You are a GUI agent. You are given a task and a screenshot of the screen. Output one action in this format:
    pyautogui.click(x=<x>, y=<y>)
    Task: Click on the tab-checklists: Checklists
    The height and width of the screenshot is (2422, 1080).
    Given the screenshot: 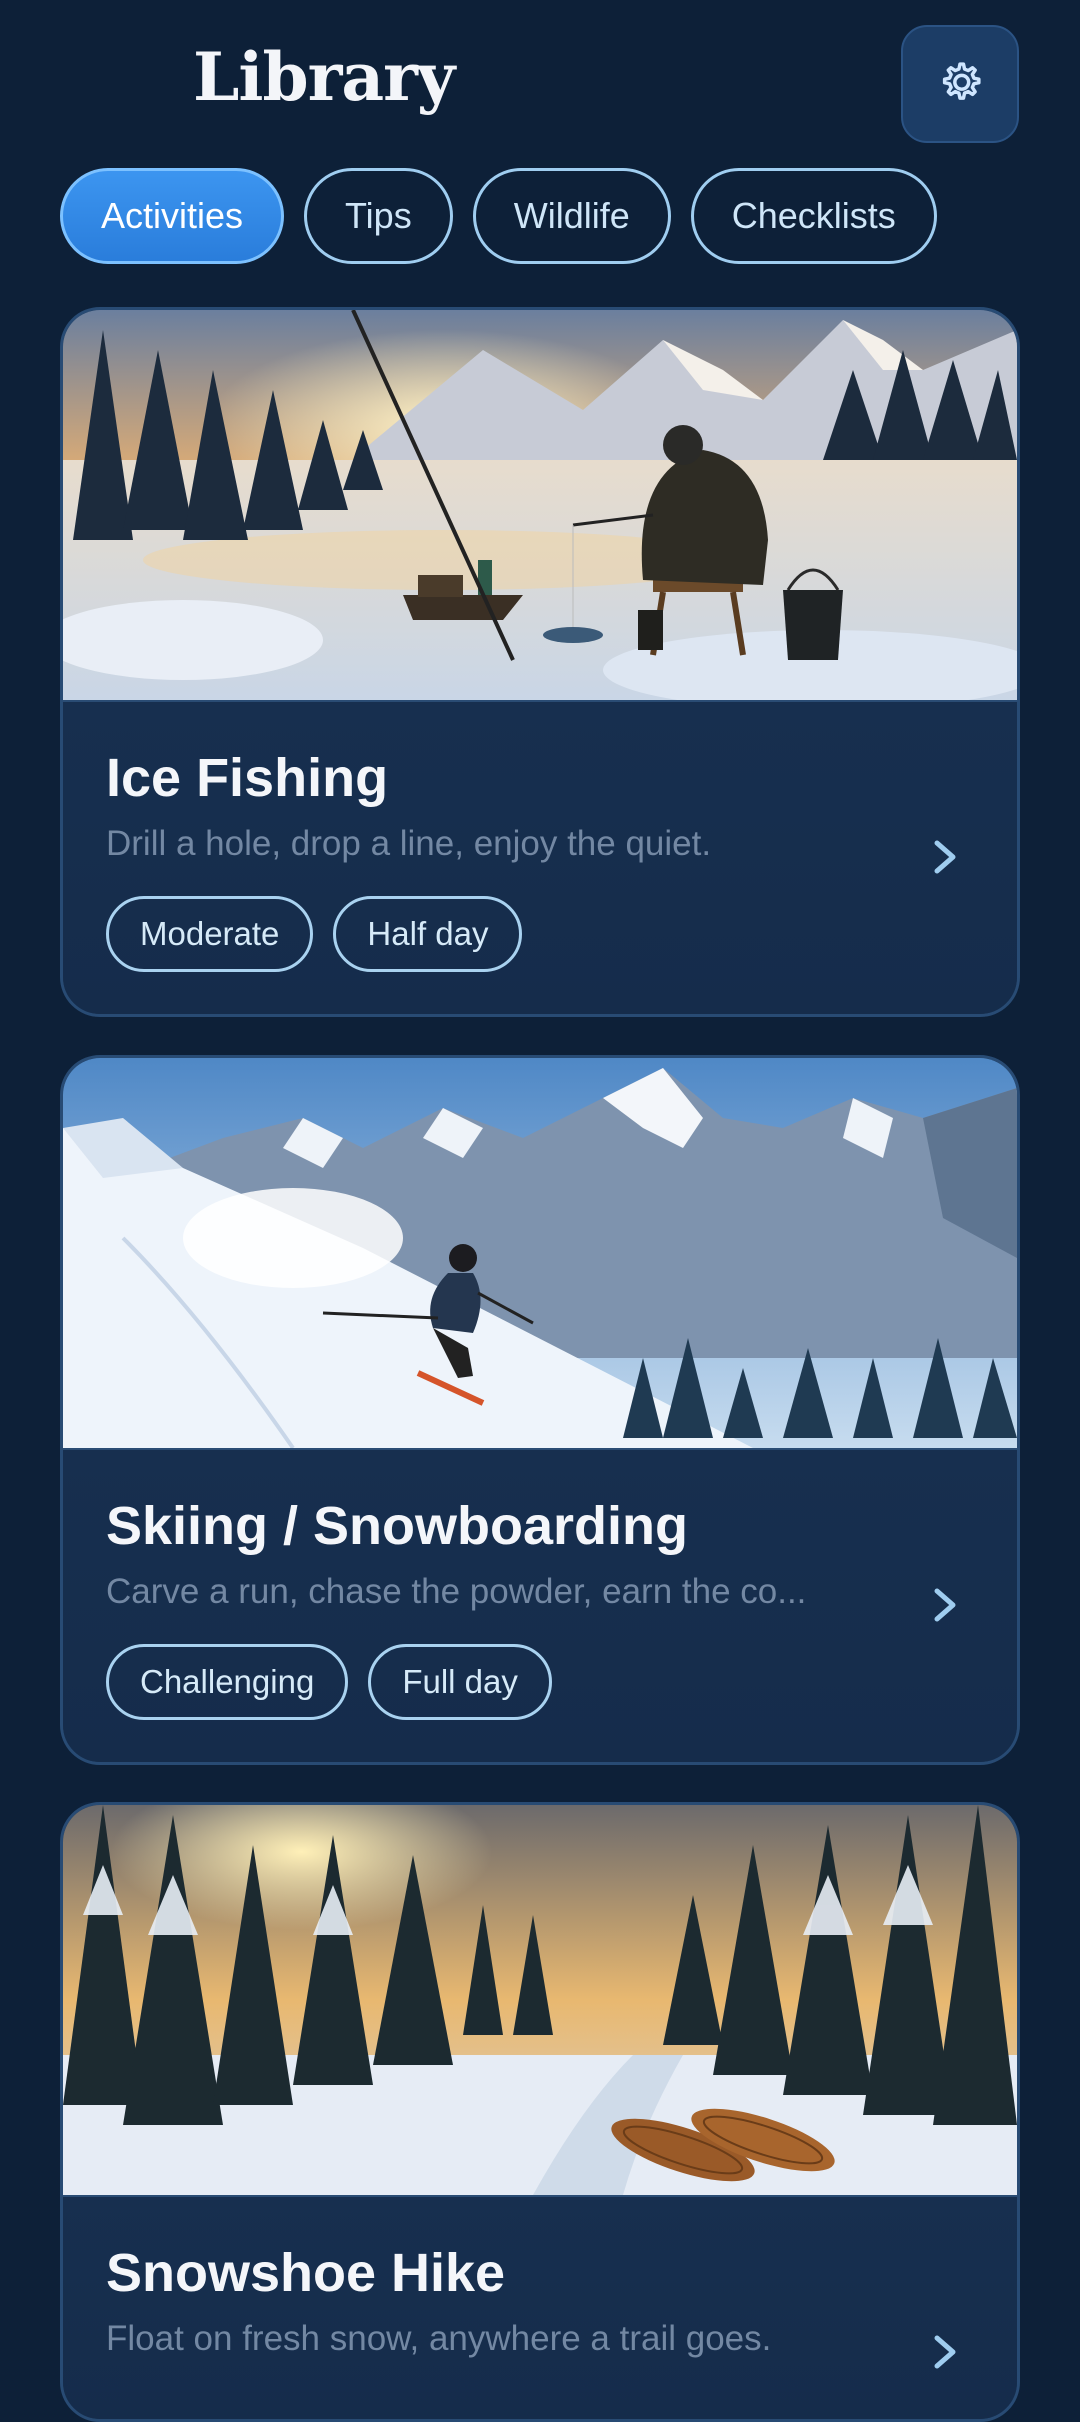 What is the action you would take?
    pyautogui.click(x=813, y=216)
    